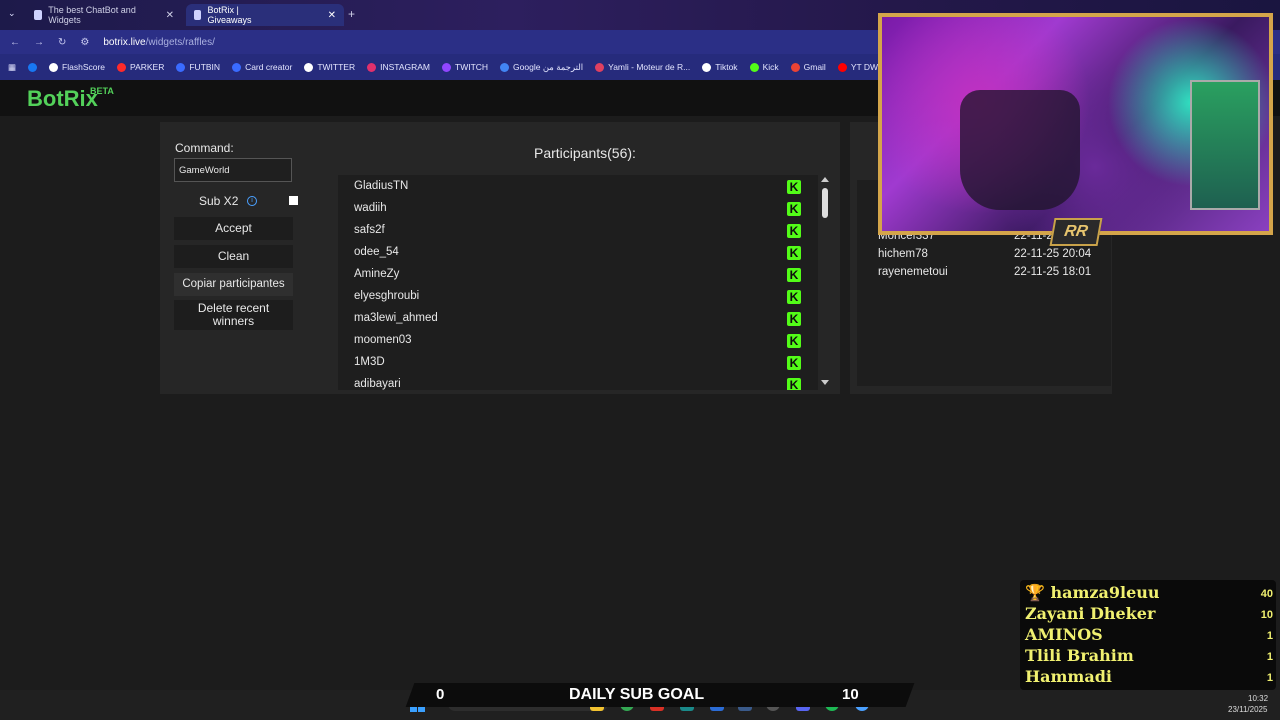  Describe the element at coordinates (825, 382) in the screenshot. I see `scroll-down-arrow-icon` at that location.